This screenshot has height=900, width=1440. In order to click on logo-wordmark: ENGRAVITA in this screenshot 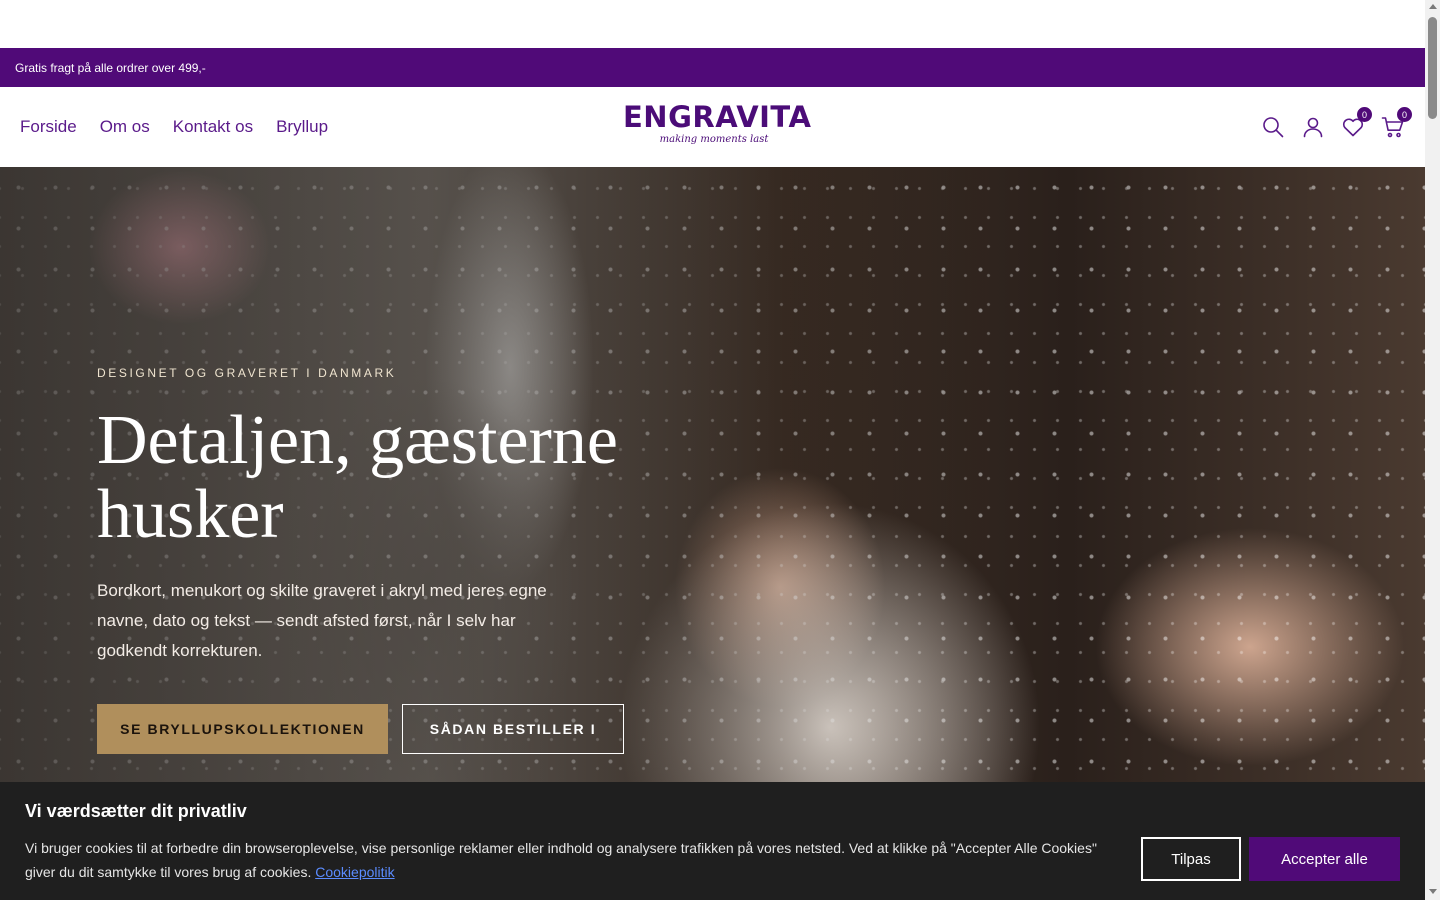, I will do `click(717, 117)`.